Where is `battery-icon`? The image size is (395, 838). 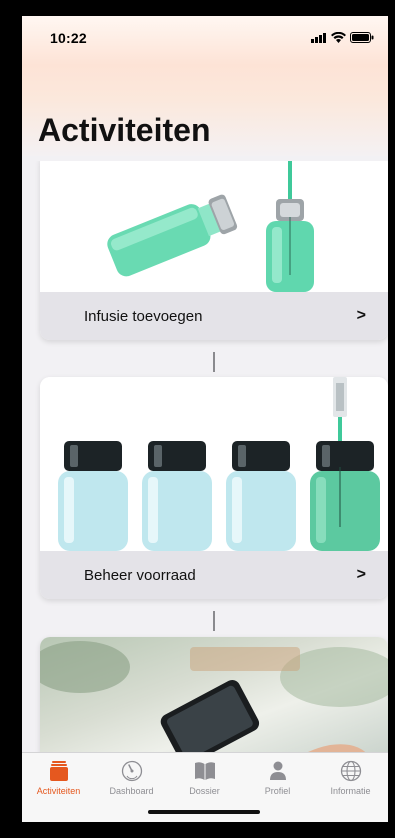
battery-icon is located at coordinates (362, 37).